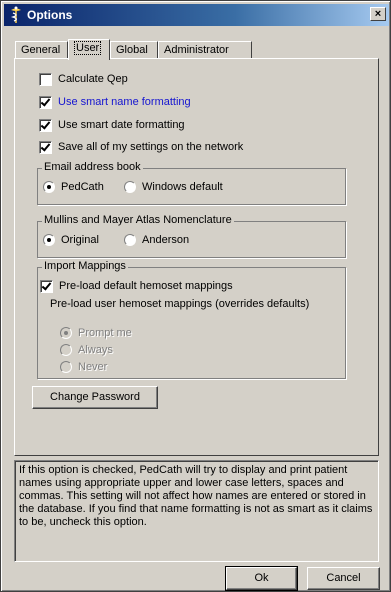 This screenshot has height=592, width=391. I want to click on radio-pedcath: PedCath, so click(73, 187).